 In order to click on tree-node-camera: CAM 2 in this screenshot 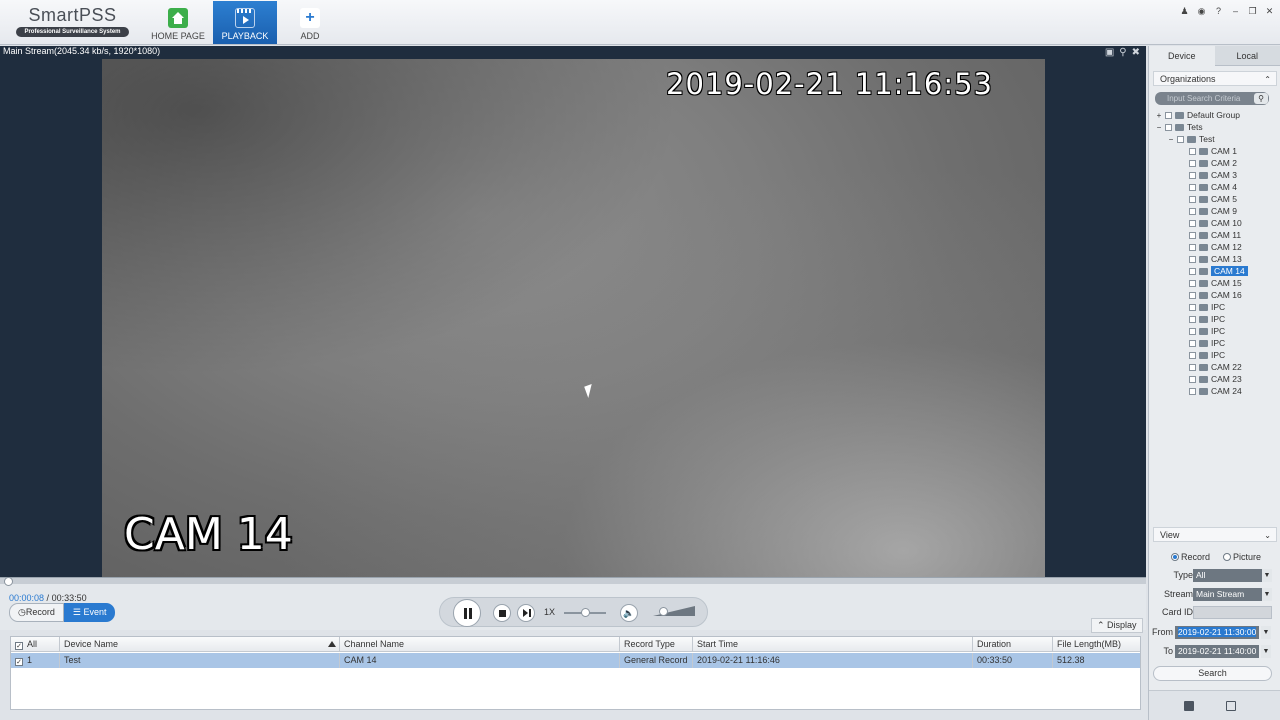, I will do `click(1215, 163)`.